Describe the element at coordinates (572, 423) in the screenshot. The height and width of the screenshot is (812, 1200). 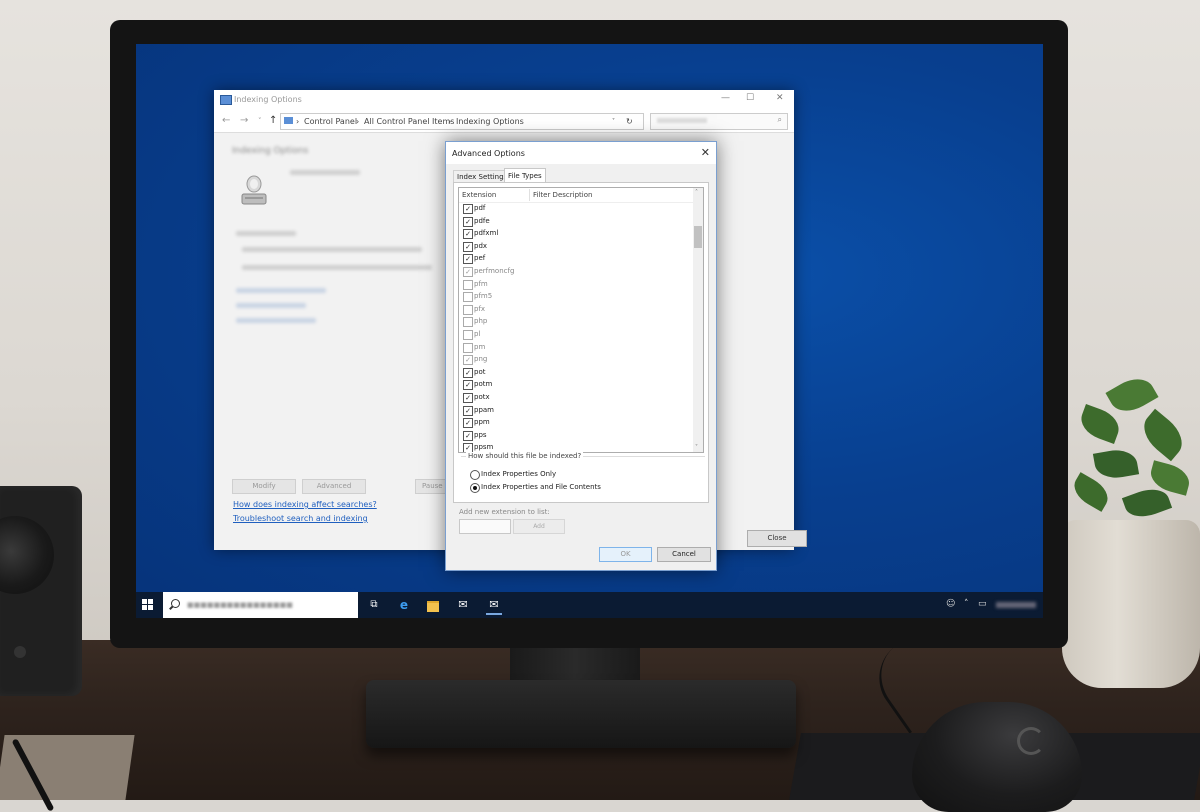
I see `list-item: ✓ ppm` at that location.